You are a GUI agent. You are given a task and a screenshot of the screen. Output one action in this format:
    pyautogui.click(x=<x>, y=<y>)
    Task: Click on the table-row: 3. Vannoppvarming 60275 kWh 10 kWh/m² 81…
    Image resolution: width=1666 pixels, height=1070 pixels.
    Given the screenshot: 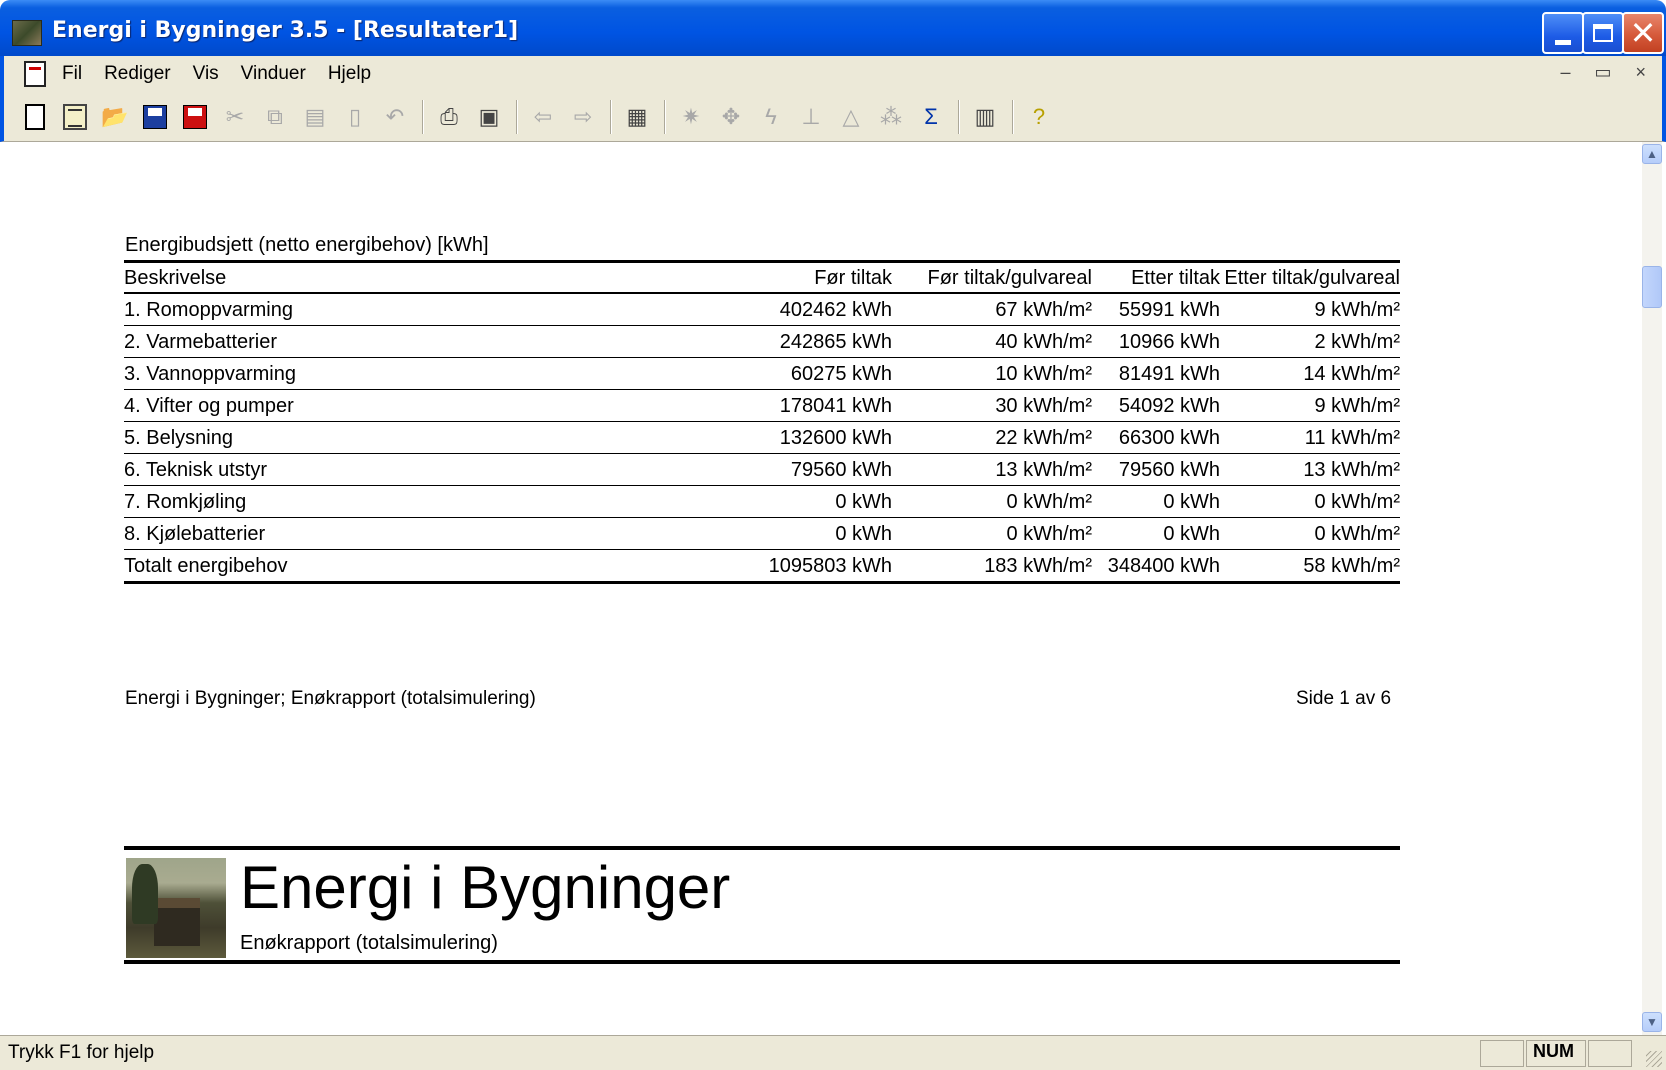 What is the action you would take?
    pyautogui.click(x=762, y=373)
    